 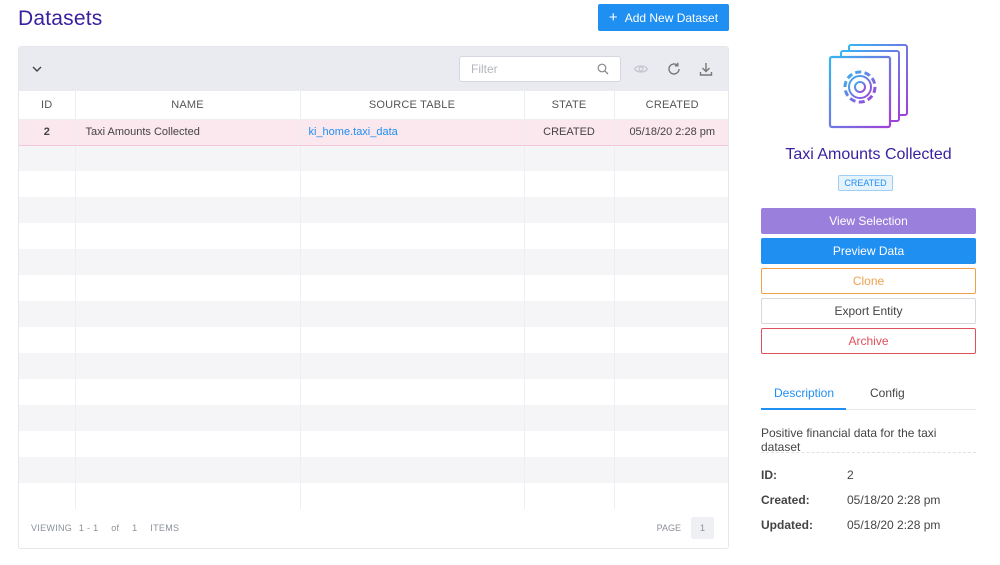 What do you see at coordinates (569, 105) in the screenshot?
I see `column-header-state: STATE` at bounding box center [569, 105].